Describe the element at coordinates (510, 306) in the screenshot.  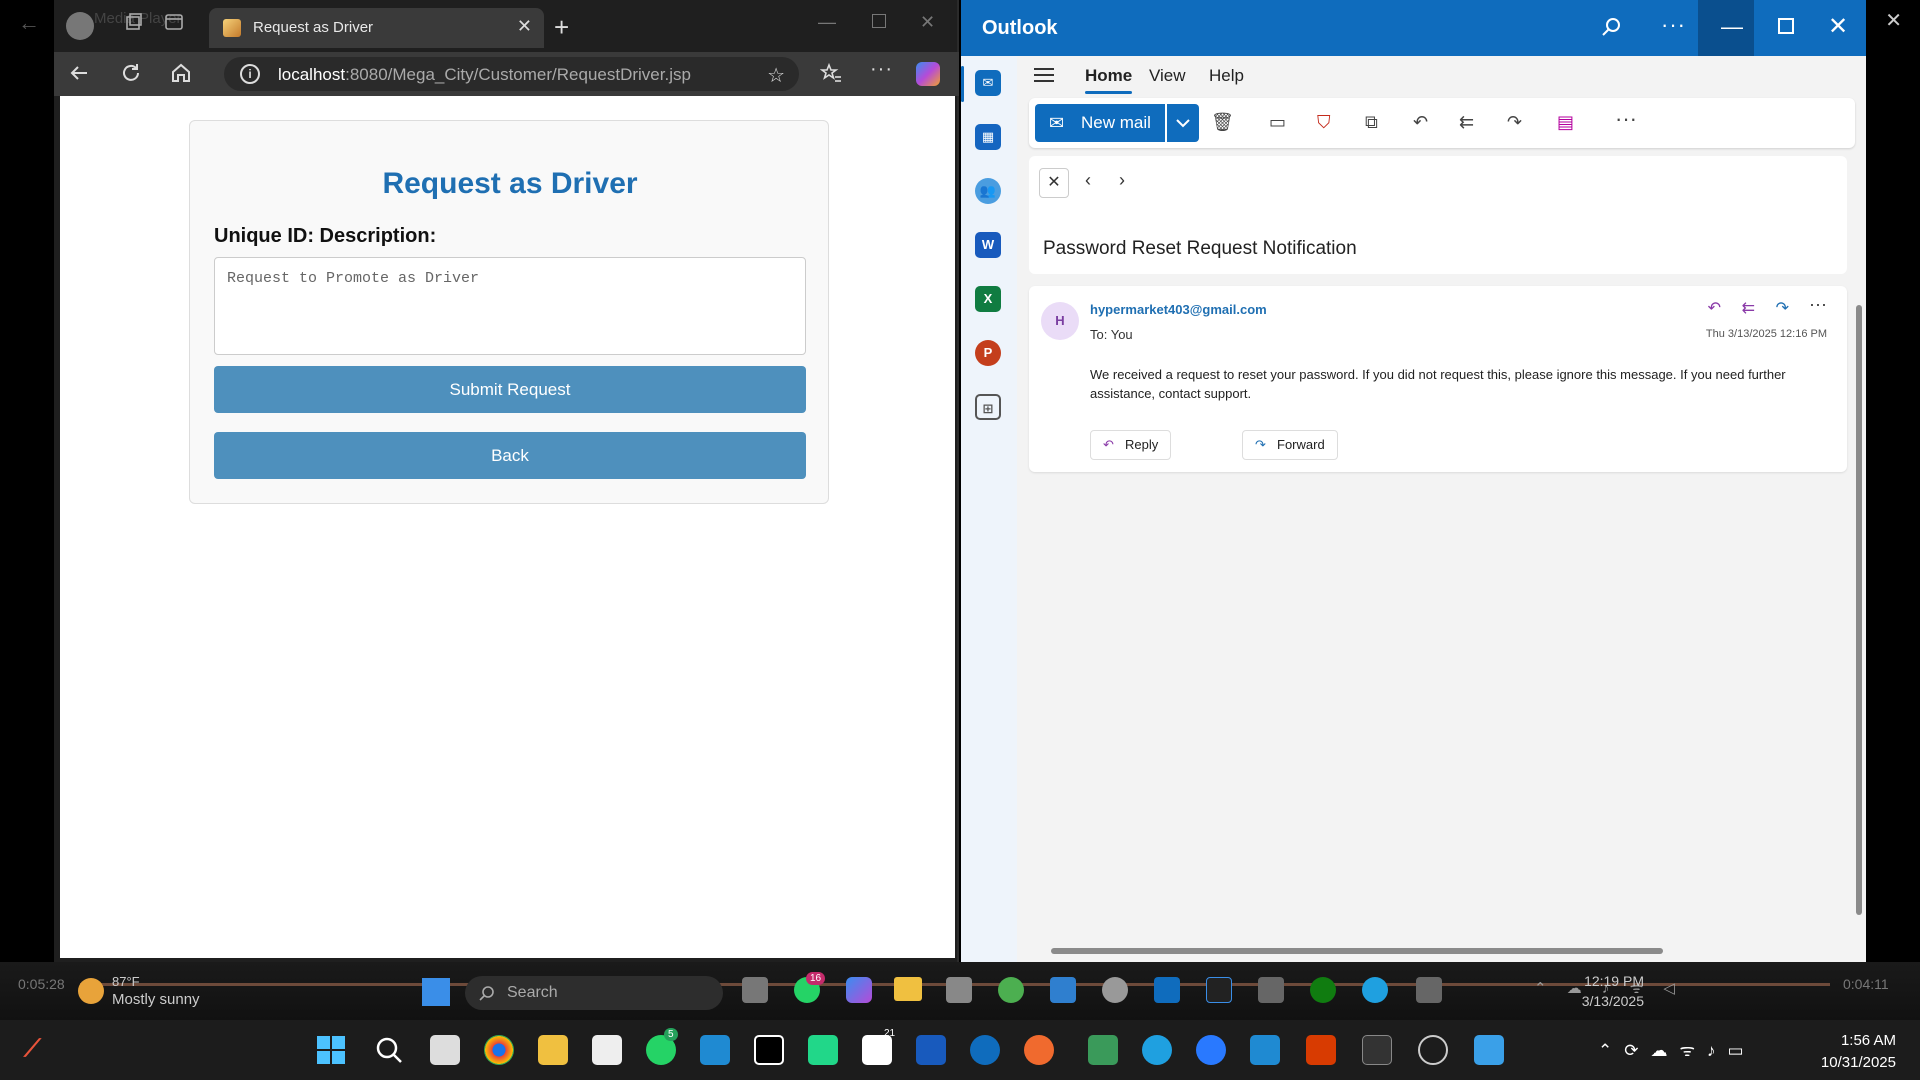
I see `description-textarea` at that location.